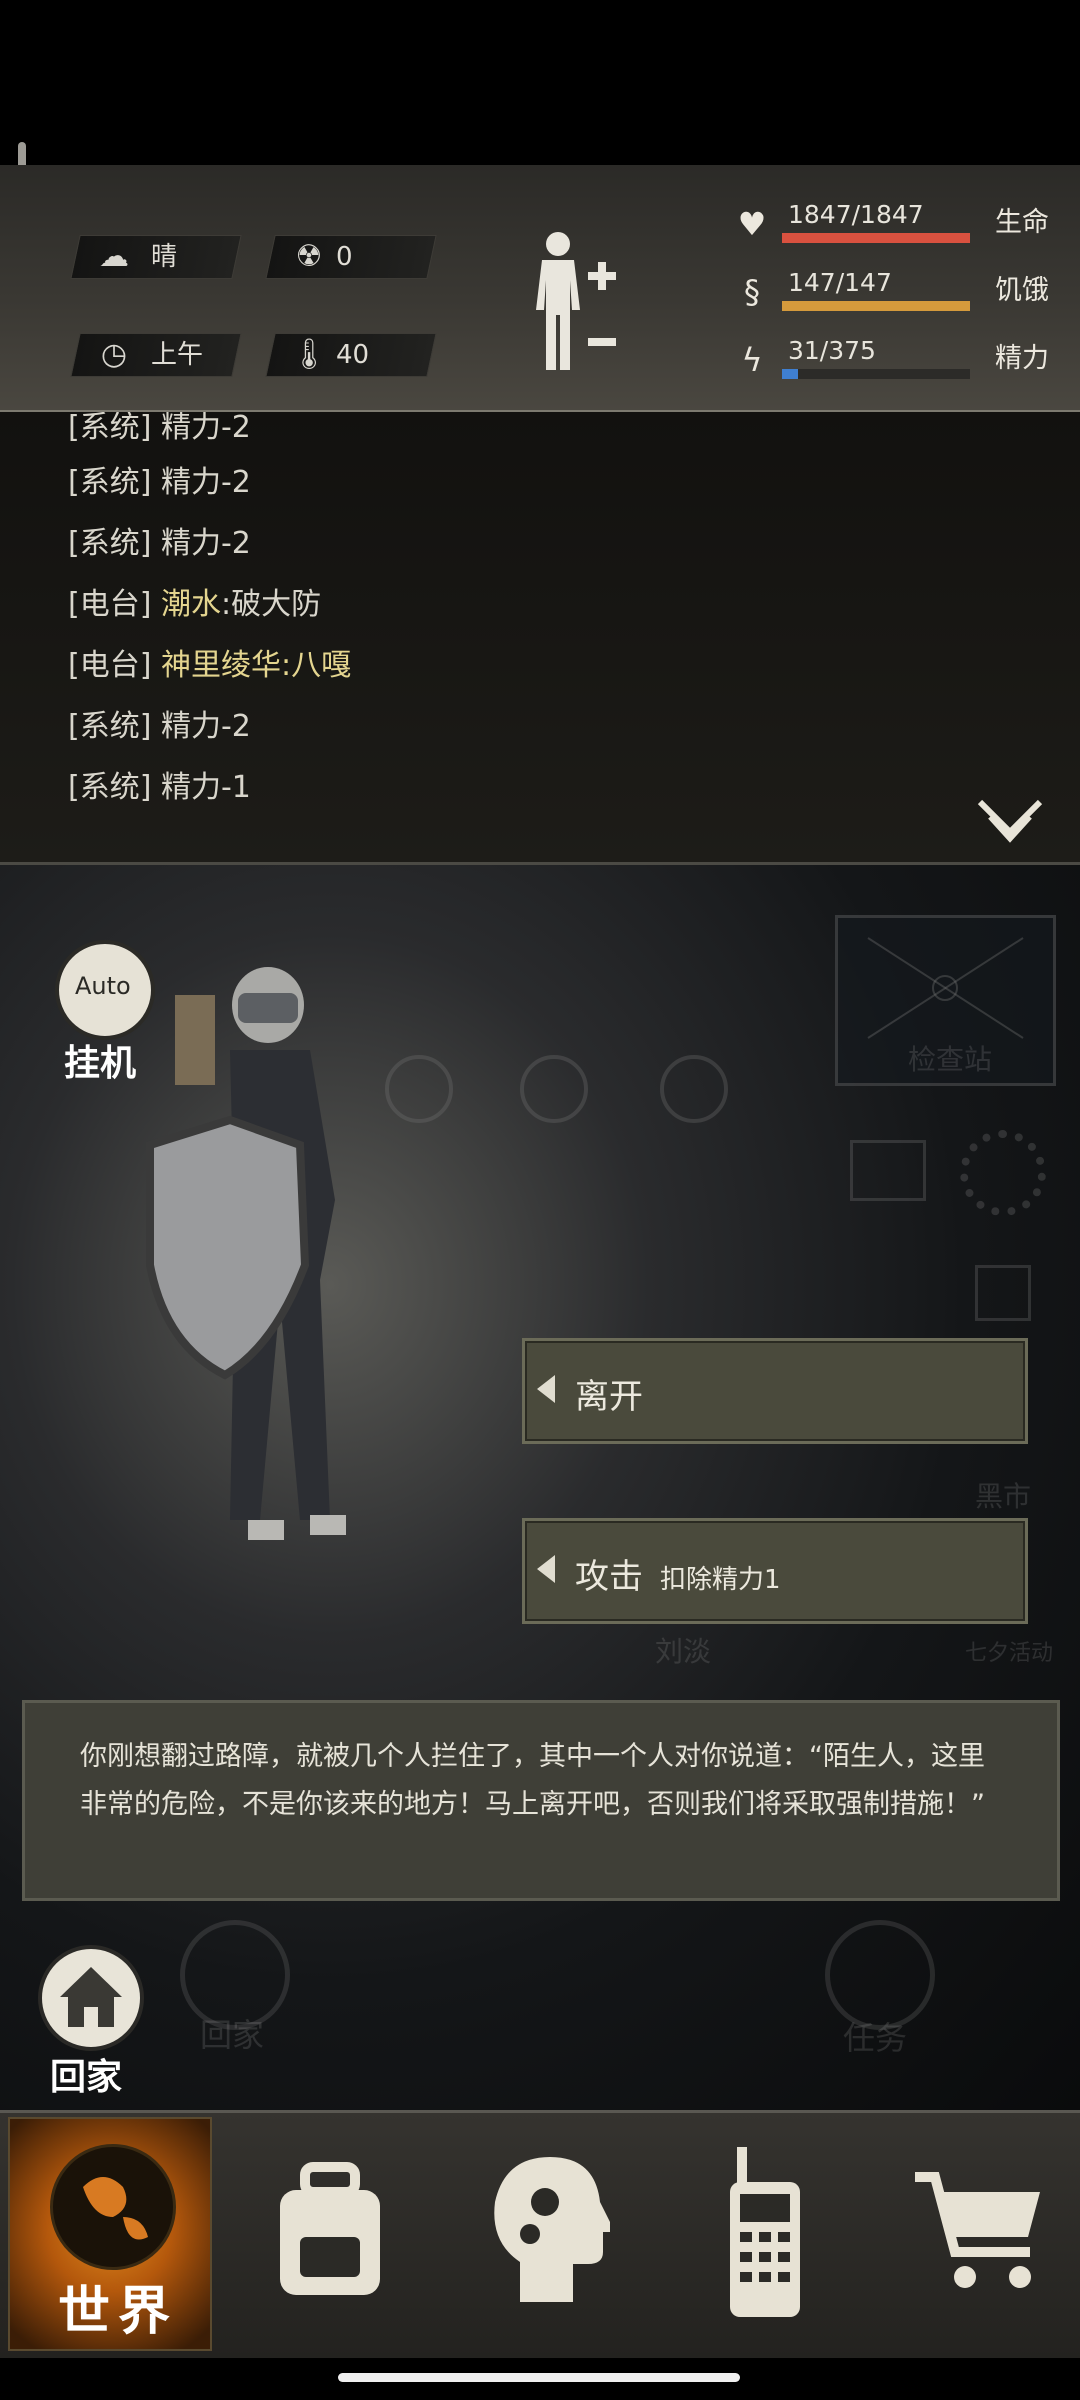 The image size is (1080, 2400). I want to click on hunger-label: 饥饿, so click(1022, 290).